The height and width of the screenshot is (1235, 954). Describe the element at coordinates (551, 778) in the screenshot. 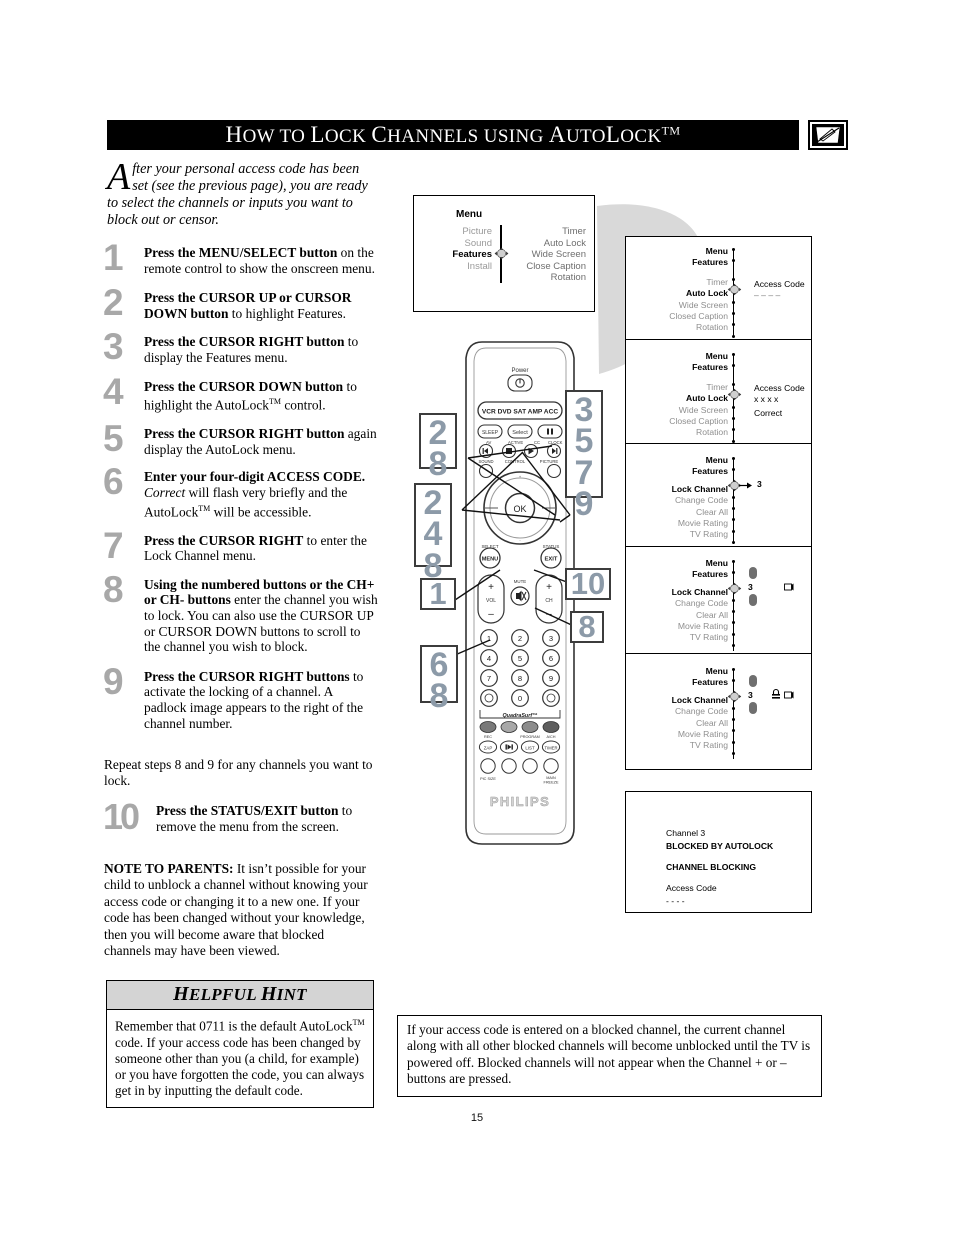

I see `svg-text: MAIN` at that location.